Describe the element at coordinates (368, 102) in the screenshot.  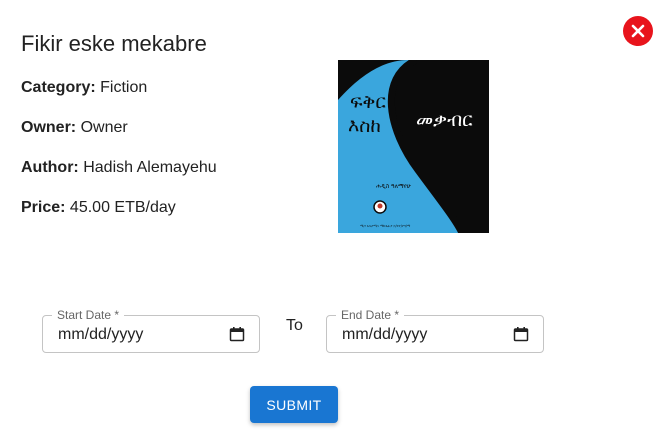
I see `cover-text-top: ፍቅር` at that location.